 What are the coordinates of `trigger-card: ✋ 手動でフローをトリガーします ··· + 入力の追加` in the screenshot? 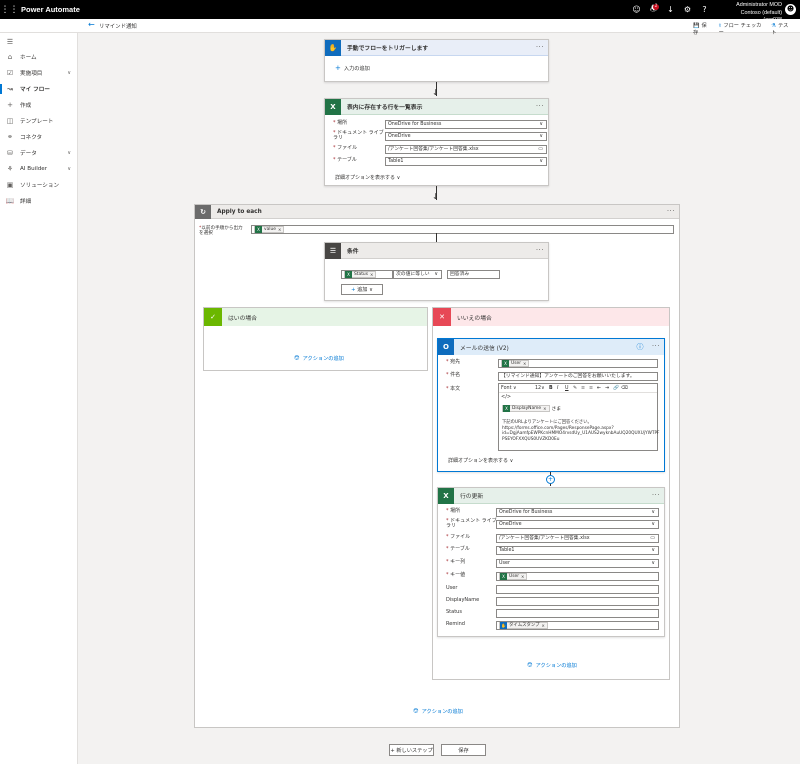 It's located at (436, 60).